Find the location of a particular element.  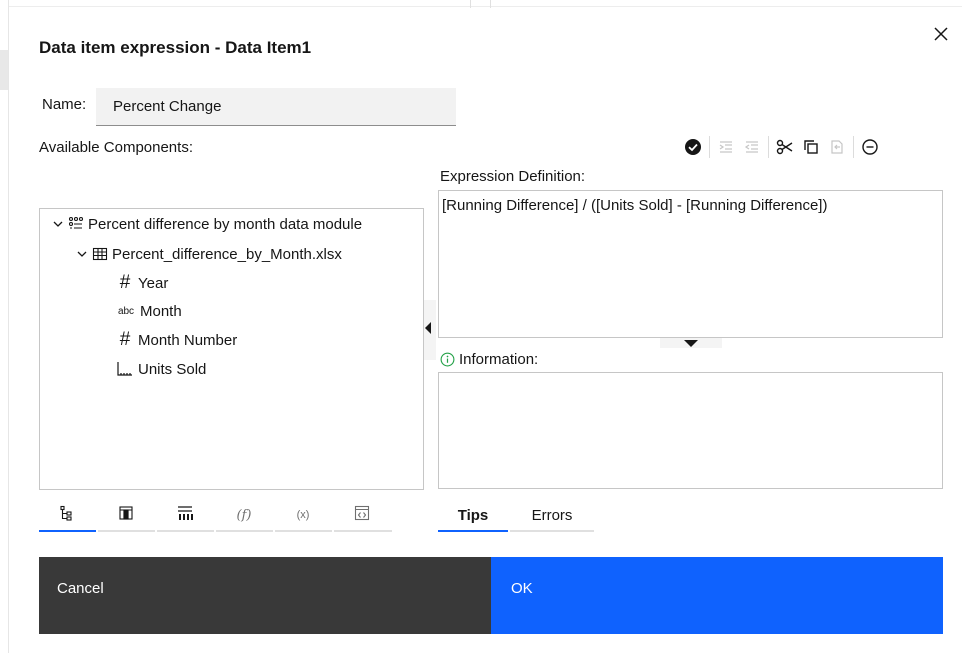

tab-functions: (f) is located at coordinates (244, 515).